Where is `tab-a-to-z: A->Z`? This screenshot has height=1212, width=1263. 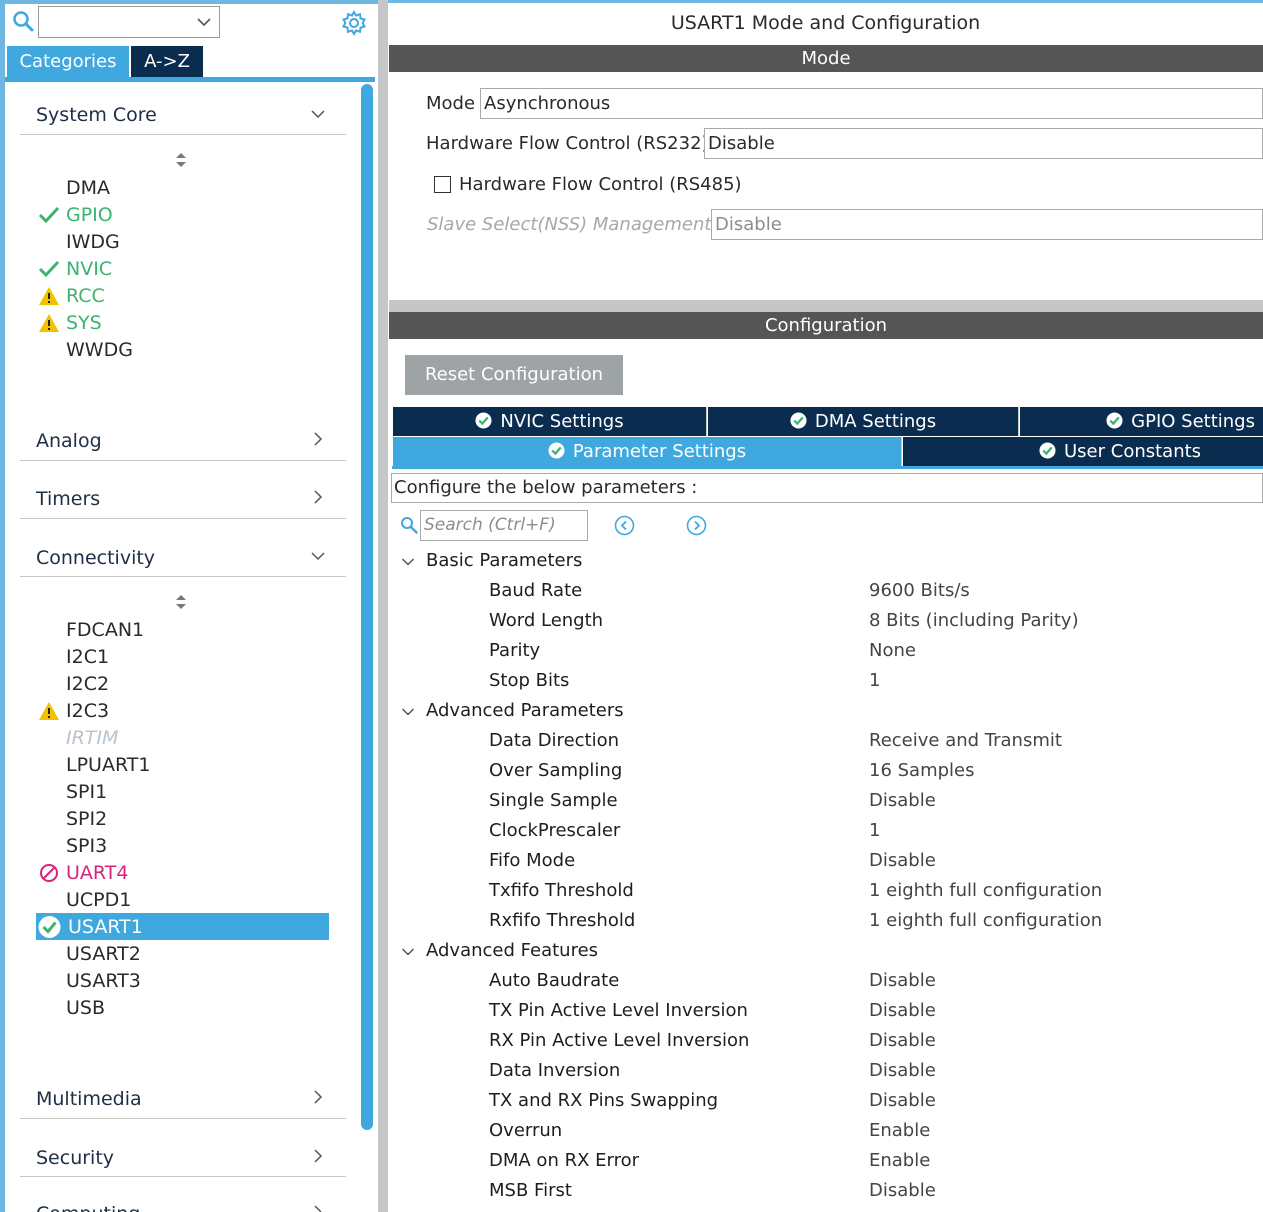 tab-a-to-z: A->Z is located at coordinates (167, 61).